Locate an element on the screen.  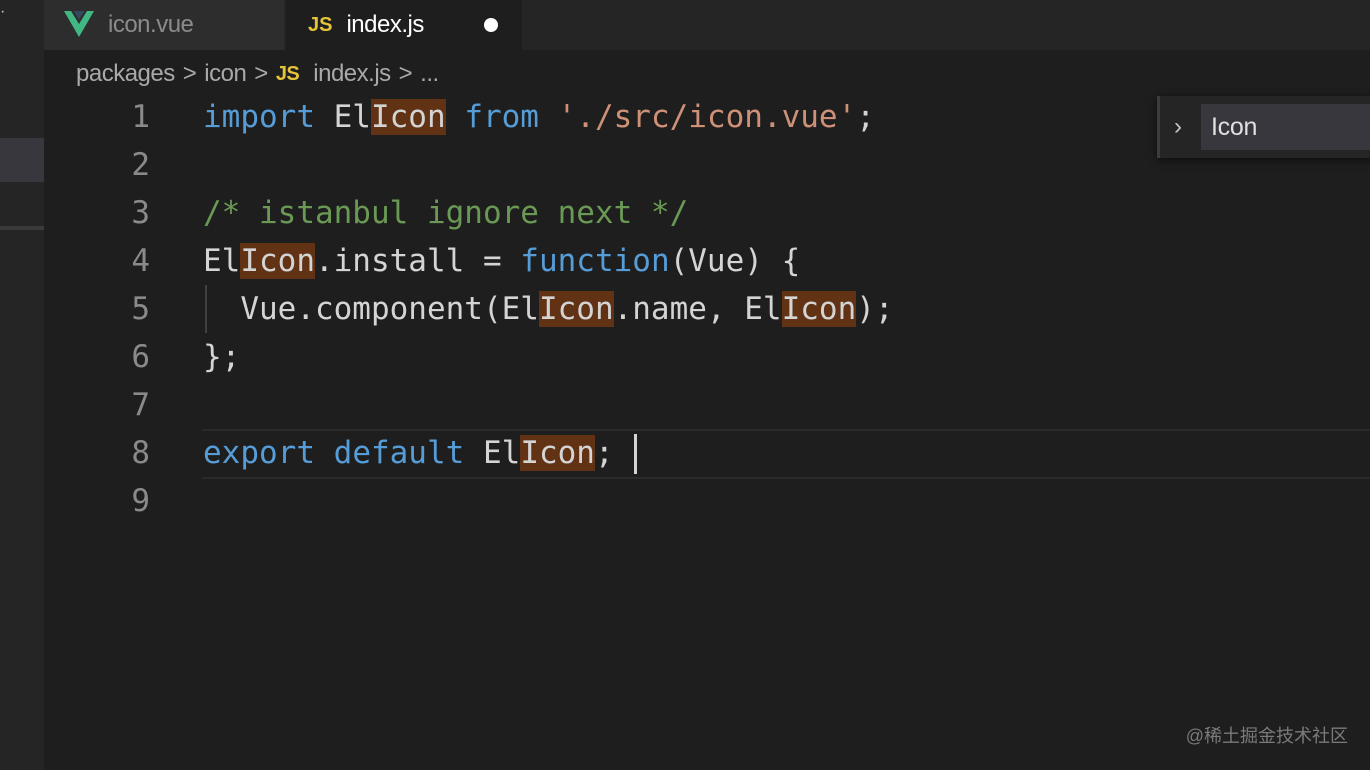
symbol-picker: › Icon is located at coordinates (1263, 127).